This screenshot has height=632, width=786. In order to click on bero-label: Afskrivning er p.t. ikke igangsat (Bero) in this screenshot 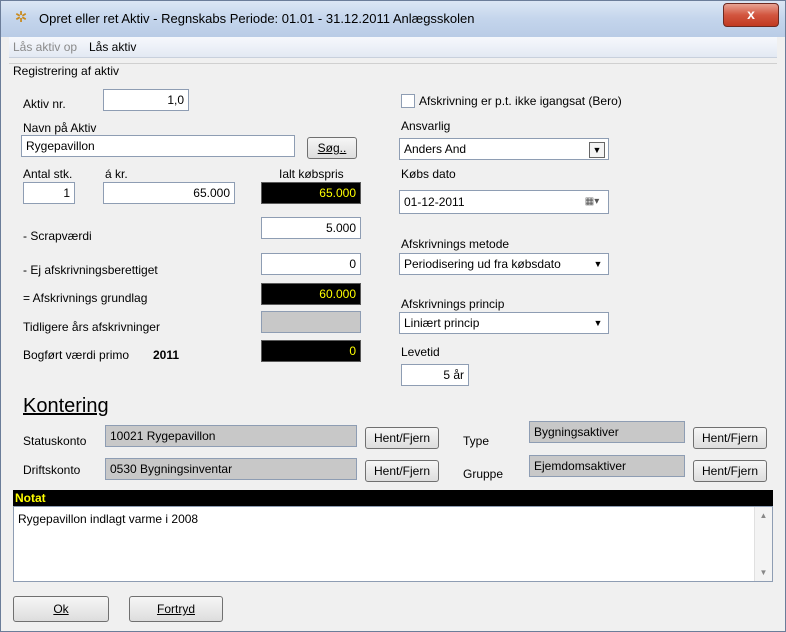, I will do `click(520, 101)`.